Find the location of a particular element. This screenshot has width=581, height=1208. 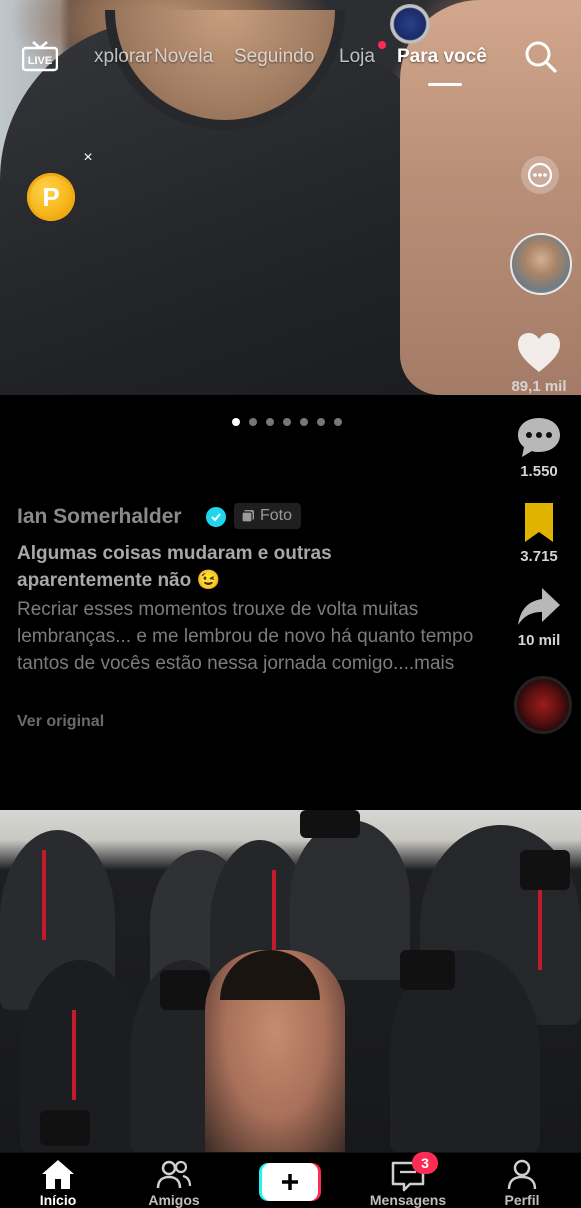

friends-icon is located at coordinates (174, 1174).